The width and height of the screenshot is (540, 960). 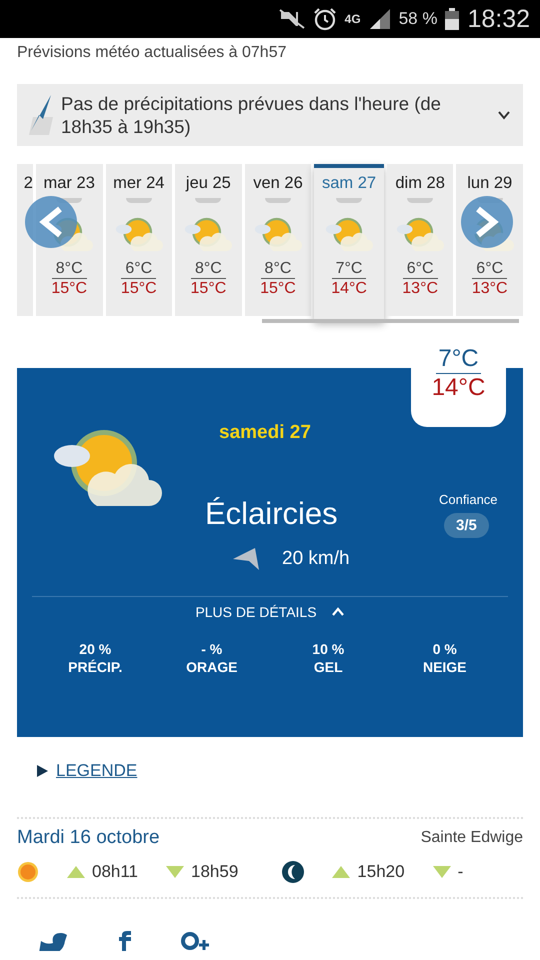 What do you see at coordinates (270, 612) in the screenshot?
I see `details-toggle: PLUS DE DÉTAILS` at bounding box center [270, 612].